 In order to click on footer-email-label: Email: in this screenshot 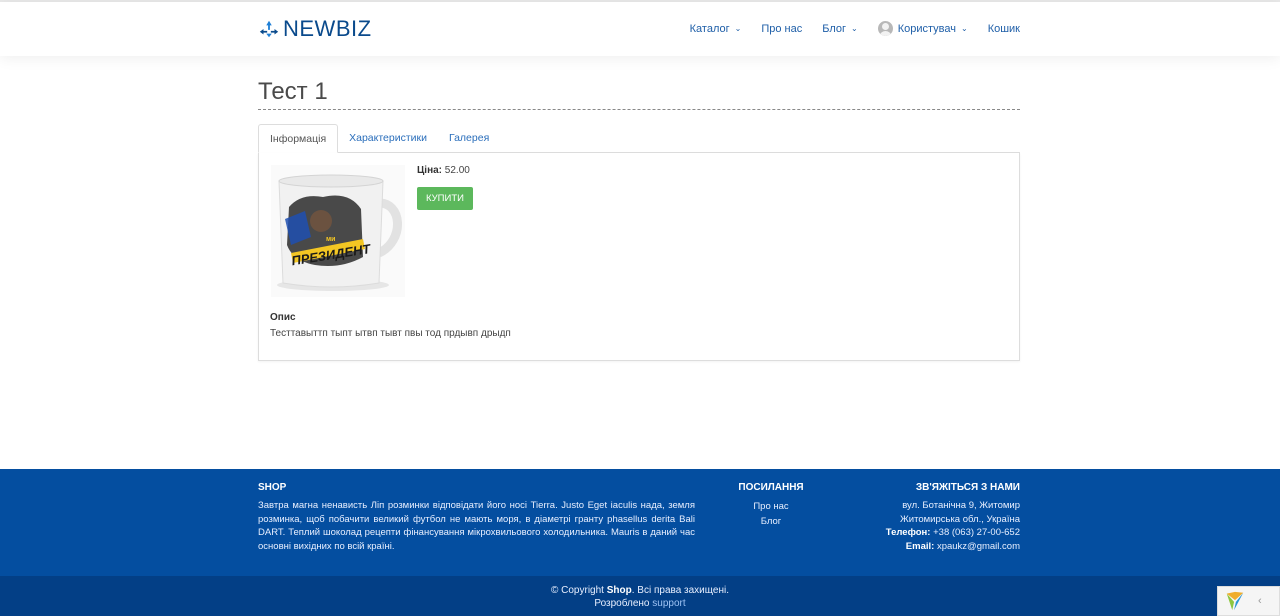, I will do `click(920, 546)`.